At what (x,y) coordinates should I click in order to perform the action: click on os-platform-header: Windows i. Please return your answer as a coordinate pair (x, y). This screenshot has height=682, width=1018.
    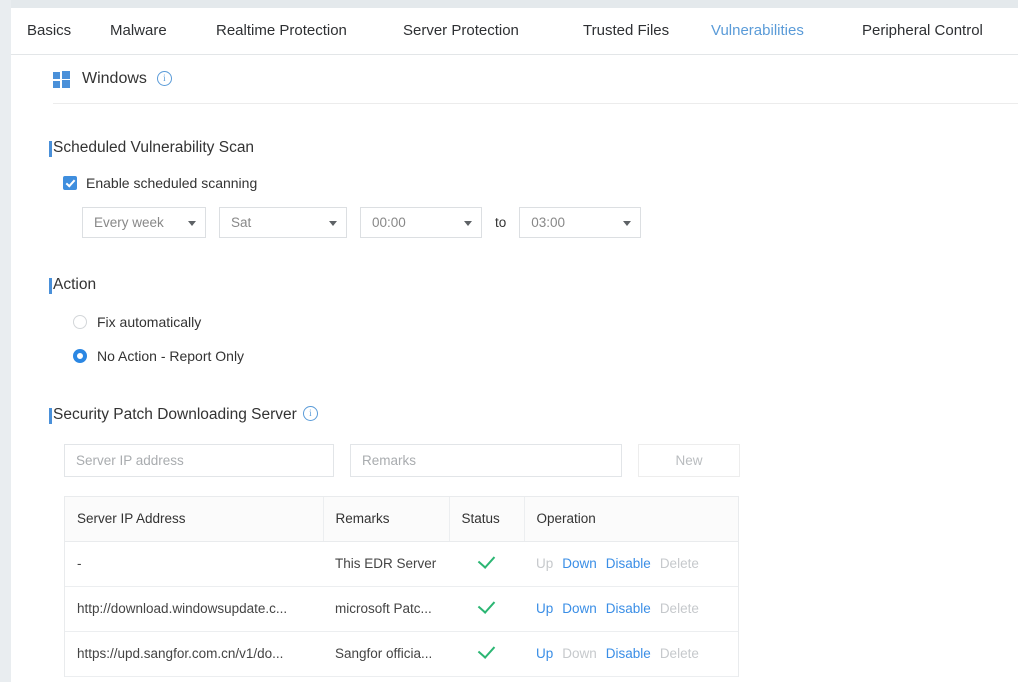
    Looking at the image, I should click on (514, 79).